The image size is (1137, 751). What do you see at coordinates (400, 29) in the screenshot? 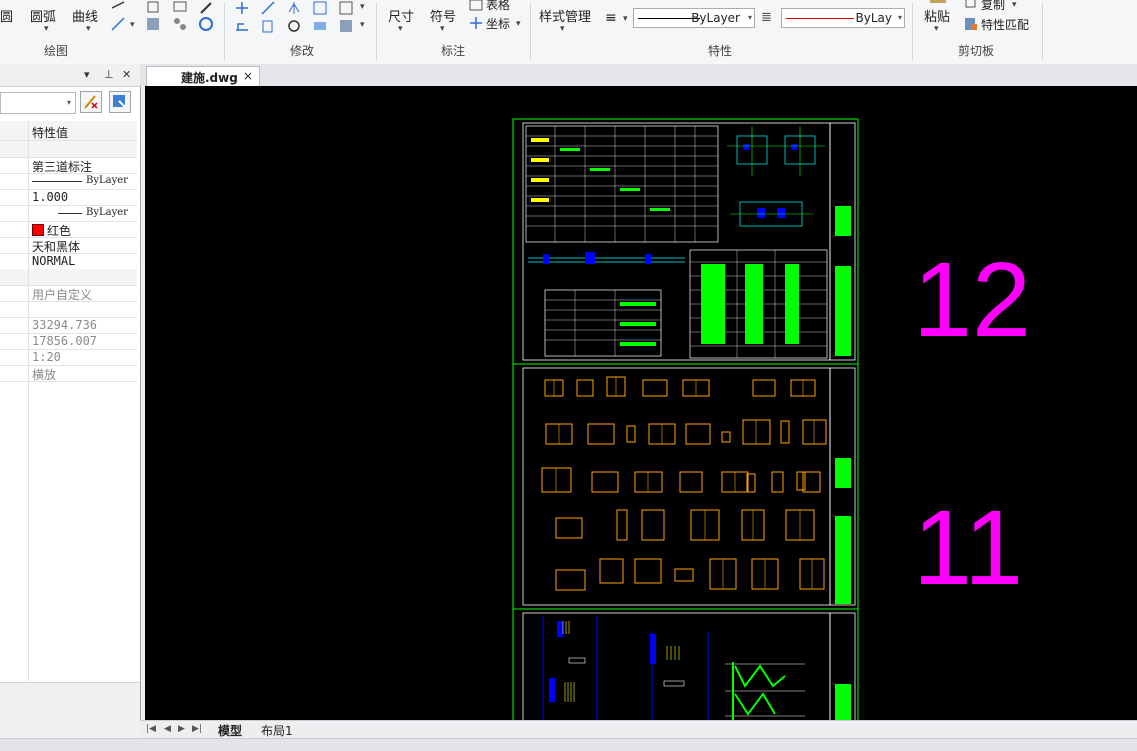
I see `dimension-dropdown-icon: ▾` at bounding box center [400, 29].